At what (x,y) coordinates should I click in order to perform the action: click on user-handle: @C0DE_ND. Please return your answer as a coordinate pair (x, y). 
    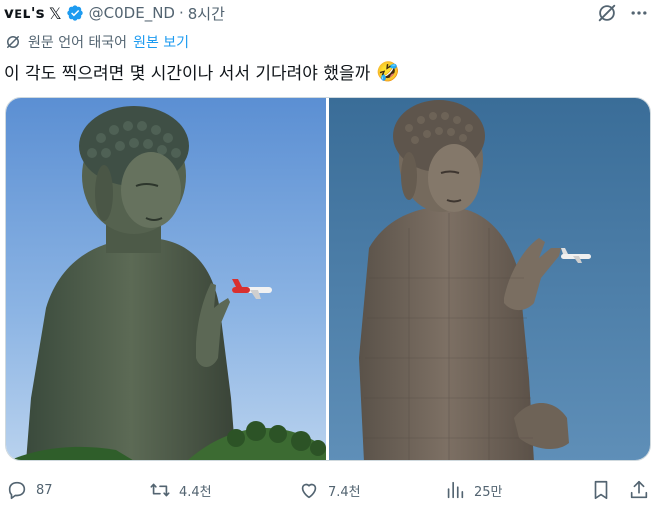
    Looking at the image, I should click on (132, 13).